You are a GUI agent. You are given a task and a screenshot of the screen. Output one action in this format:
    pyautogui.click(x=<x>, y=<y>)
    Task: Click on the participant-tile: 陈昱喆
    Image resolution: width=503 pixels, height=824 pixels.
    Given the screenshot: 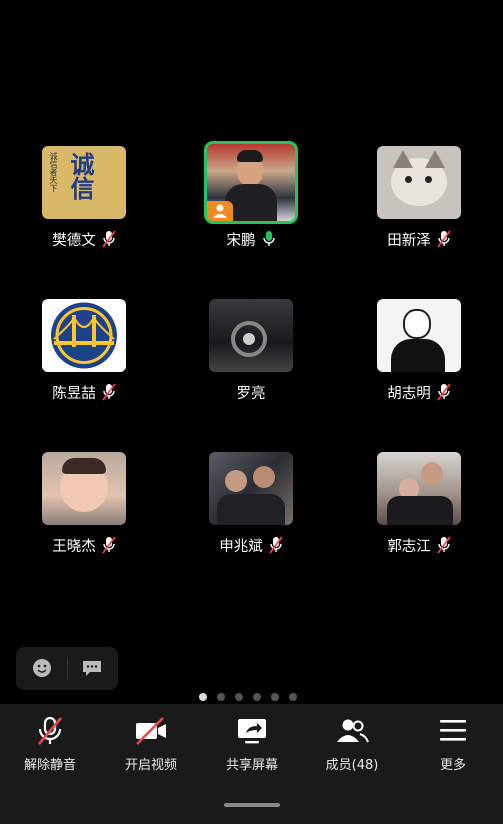 What is the action you would take?
    pyautogui.click(x=84, y=356)
    